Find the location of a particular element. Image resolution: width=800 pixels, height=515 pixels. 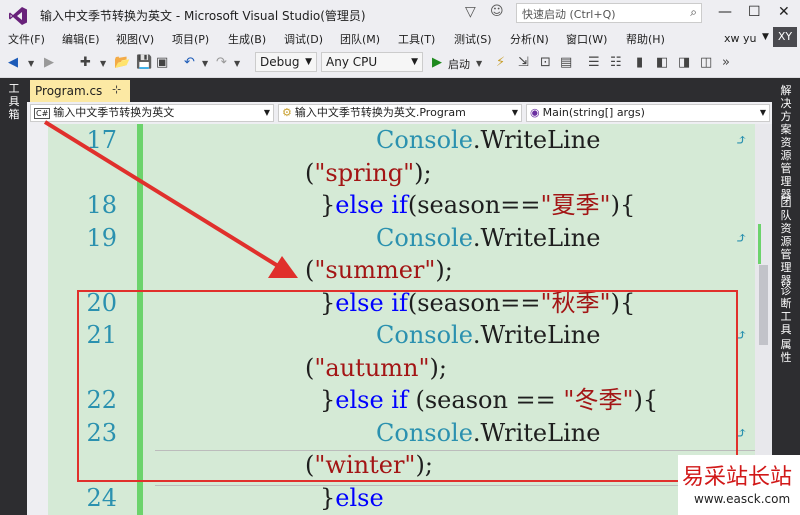

watermark-title: 易采站长站 is located at coordinates (737, 477).